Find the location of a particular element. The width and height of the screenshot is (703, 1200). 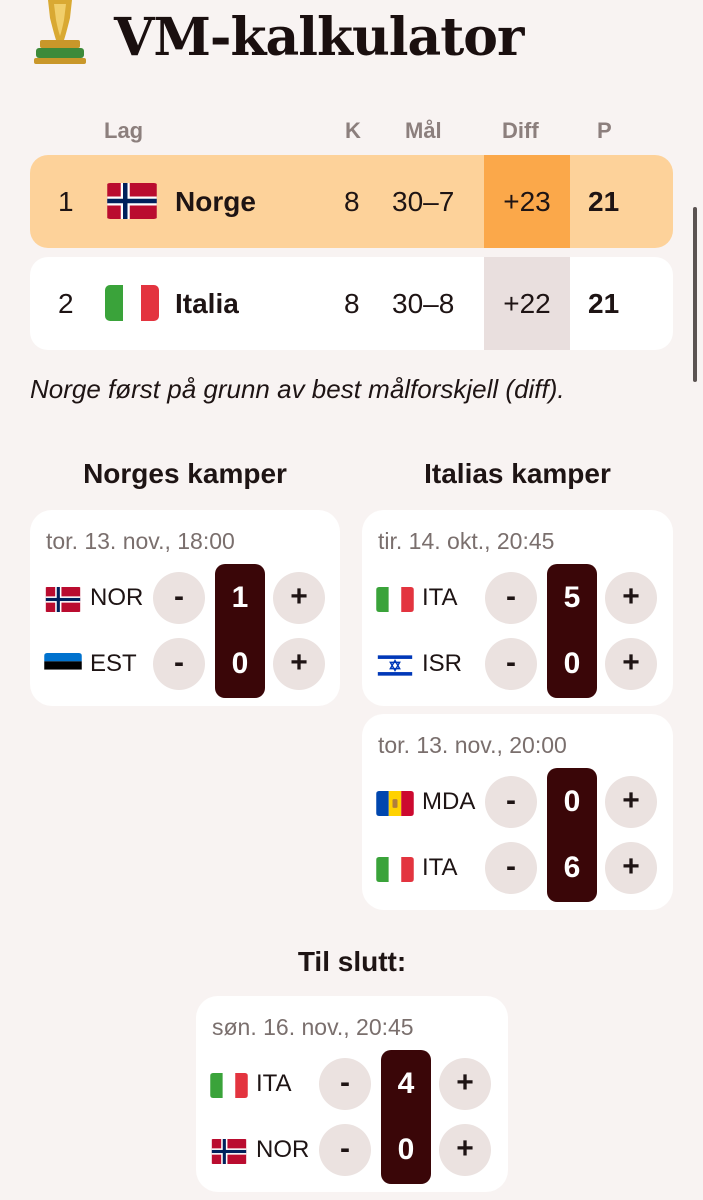

team-row-home: MDA - 0 + is located at coordinates (517, 802).